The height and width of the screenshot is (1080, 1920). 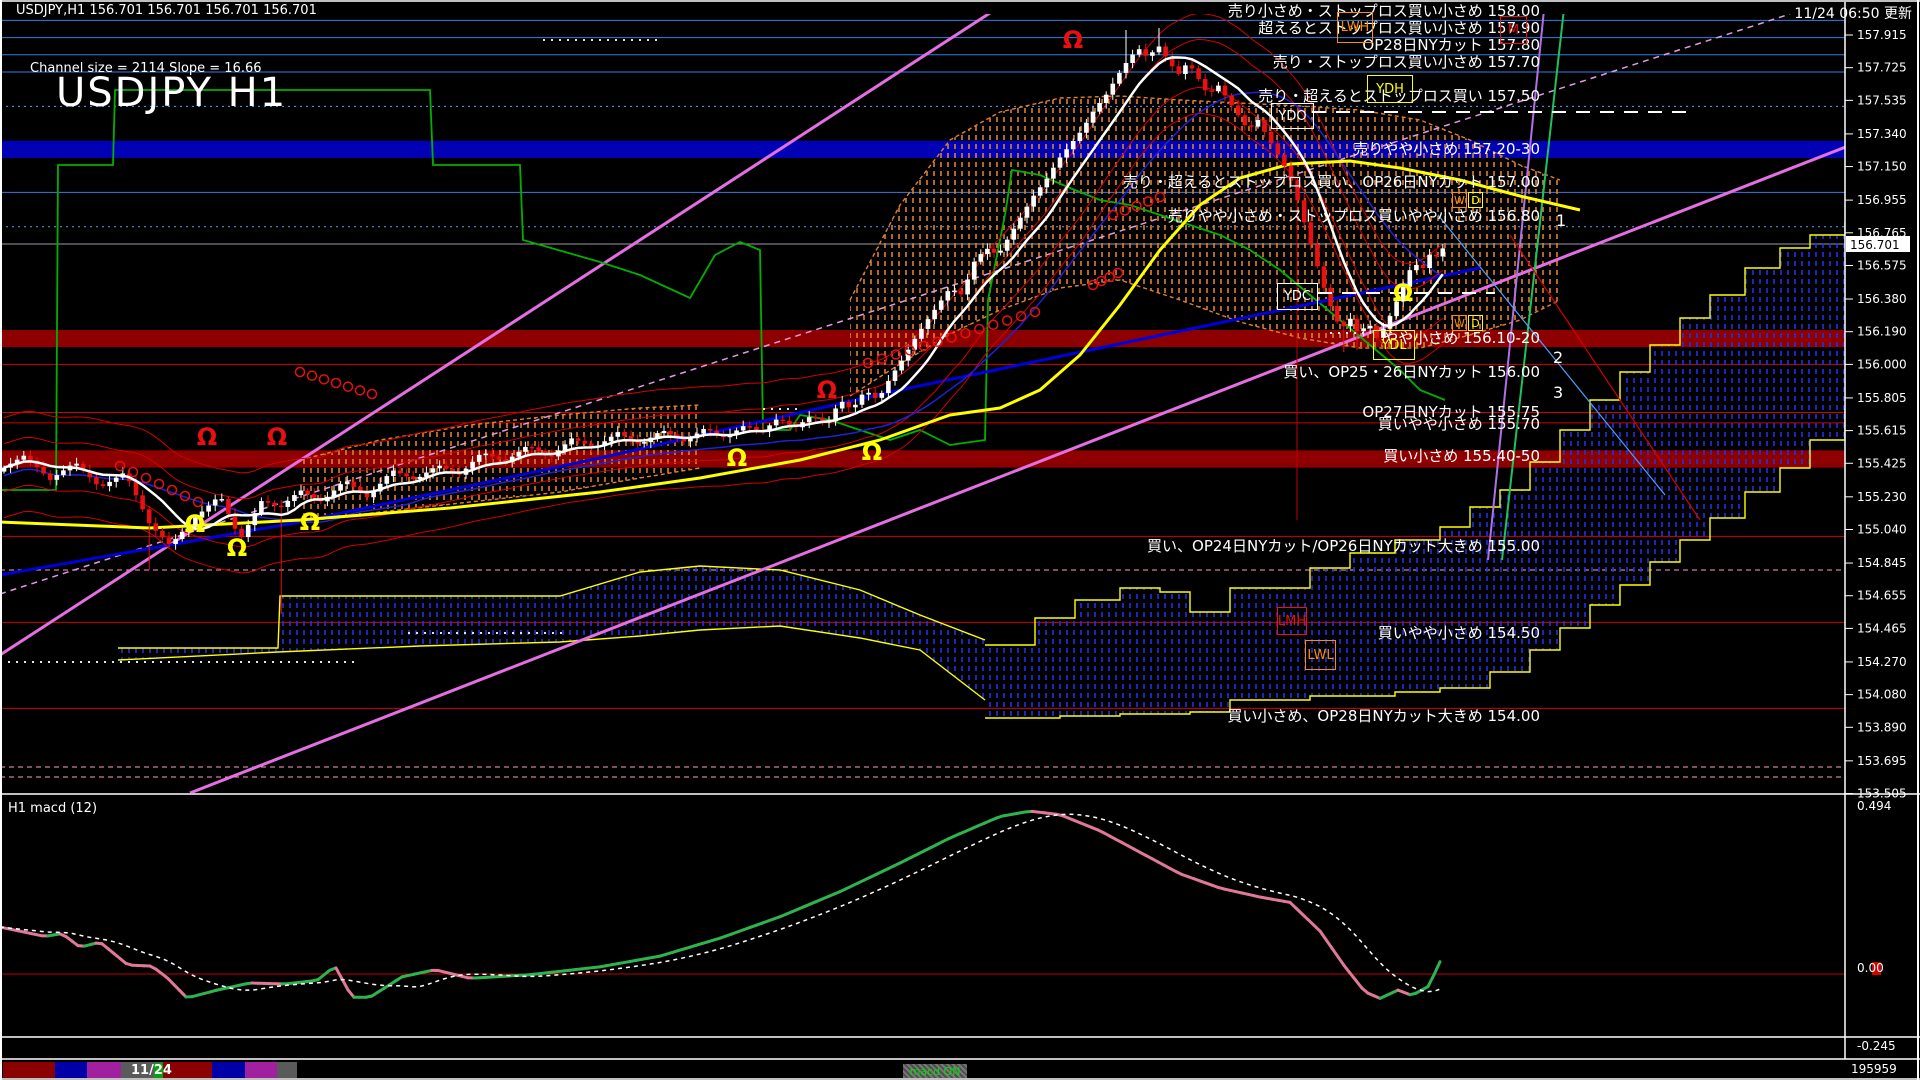 I want to click on price-axis-label: 156.575, so click(x=1882, y=265).